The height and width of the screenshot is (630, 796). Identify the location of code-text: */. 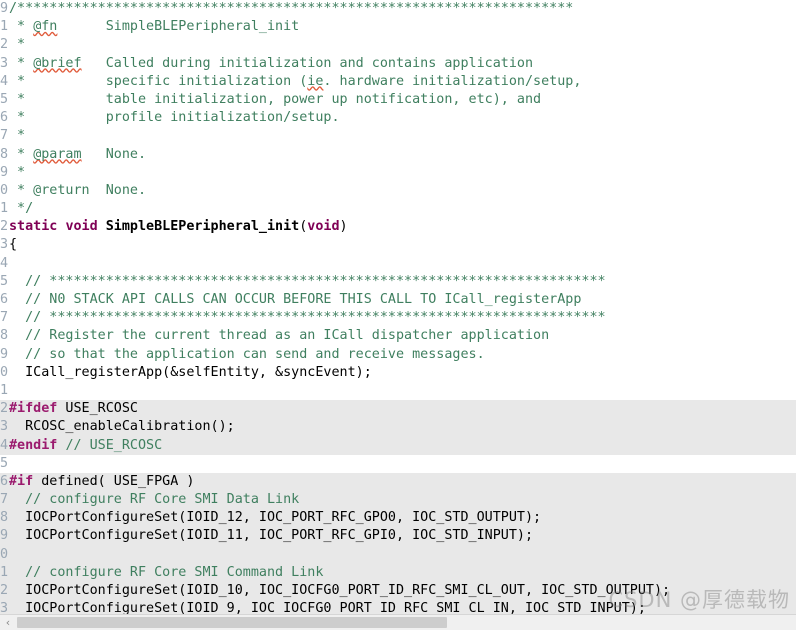
(21, 209).